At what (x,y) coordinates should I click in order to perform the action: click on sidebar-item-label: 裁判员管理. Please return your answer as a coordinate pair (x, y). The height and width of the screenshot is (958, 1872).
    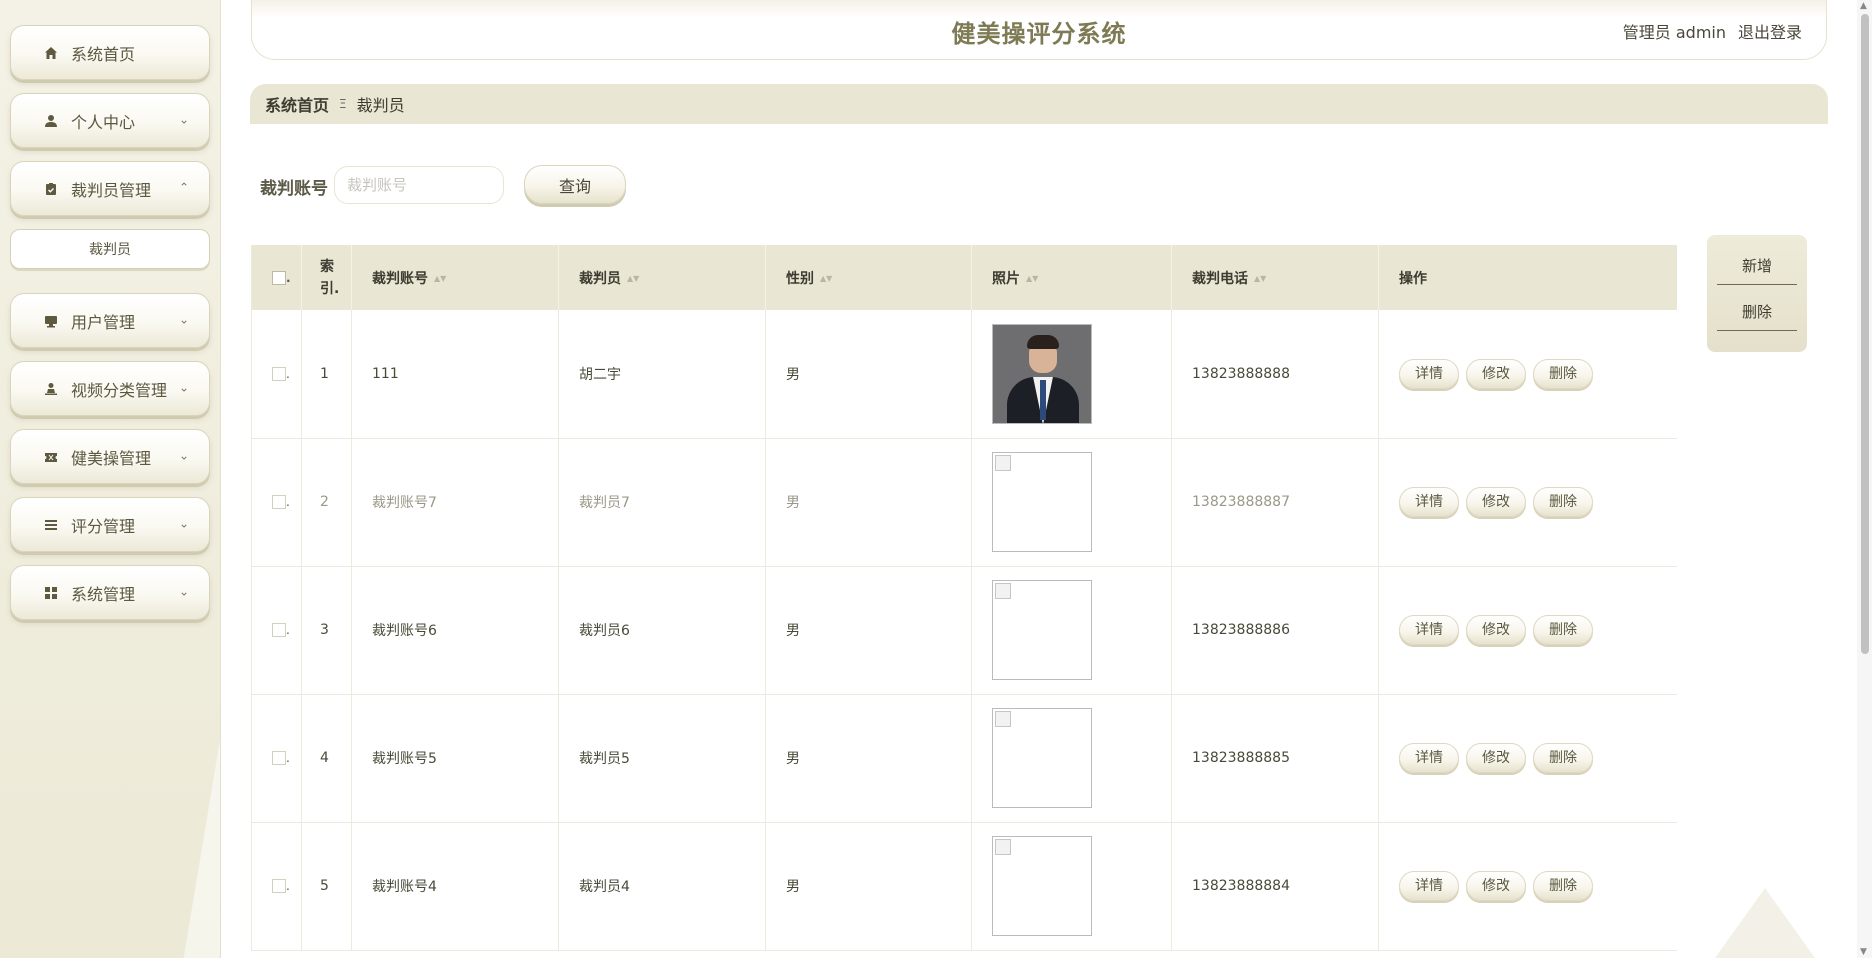
    Looking at the image, I should click on (111, 190).